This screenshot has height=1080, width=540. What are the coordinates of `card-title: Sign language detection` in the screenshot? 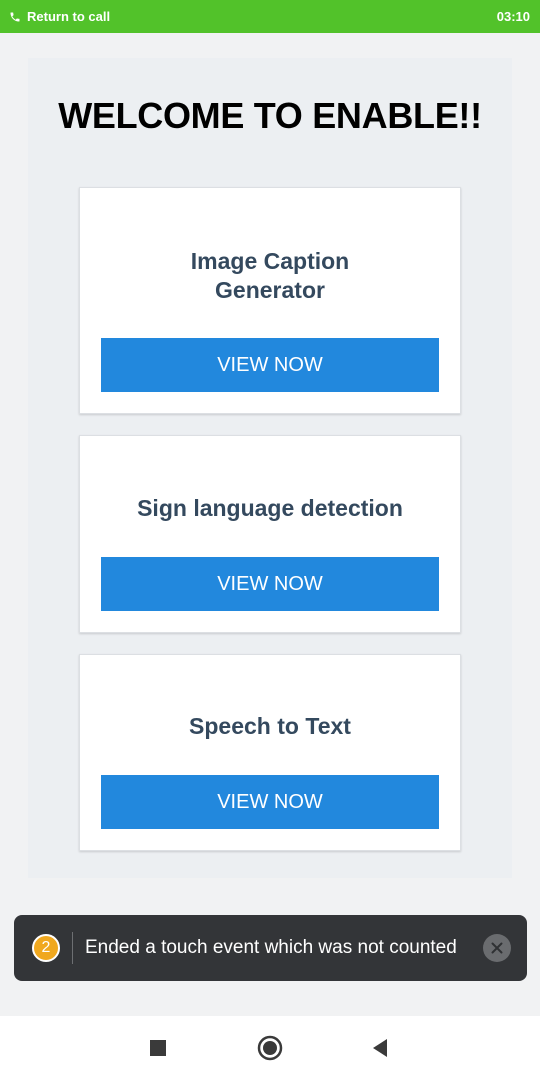 It's located at (270, 508).